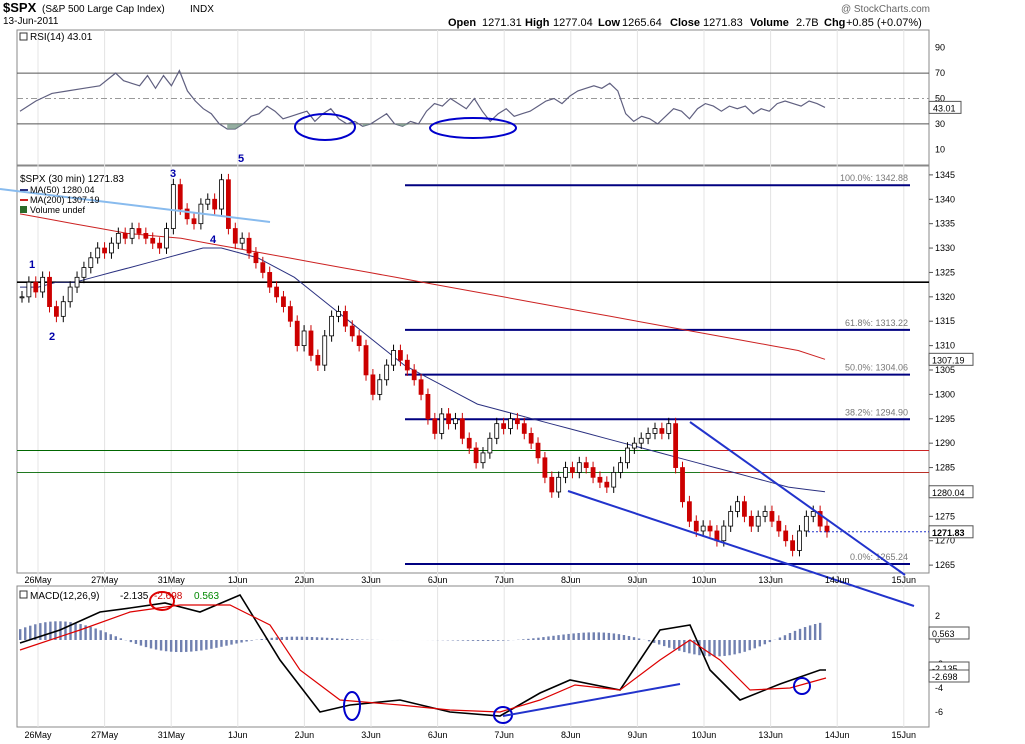  What do you see at coordinates (945, 199) in the screenshot?
I see `price-y-tick: 1340` at bounding box center [945, 199].